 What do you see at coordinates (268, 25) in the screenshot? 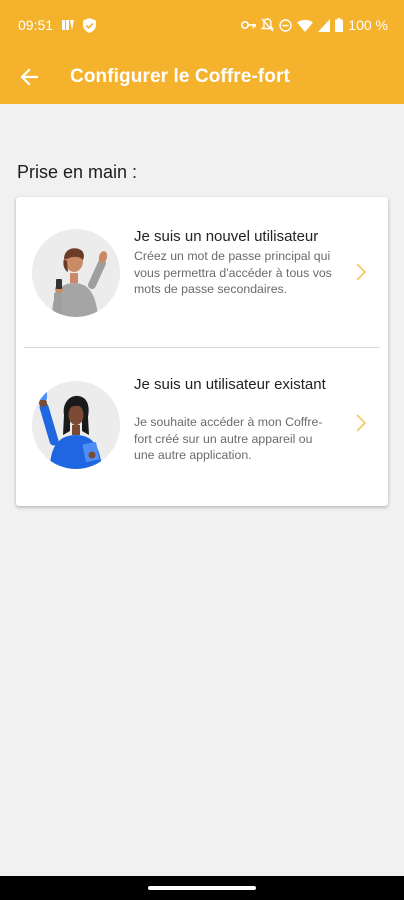
I see `mute-icon` at bounding box center [268, 25].